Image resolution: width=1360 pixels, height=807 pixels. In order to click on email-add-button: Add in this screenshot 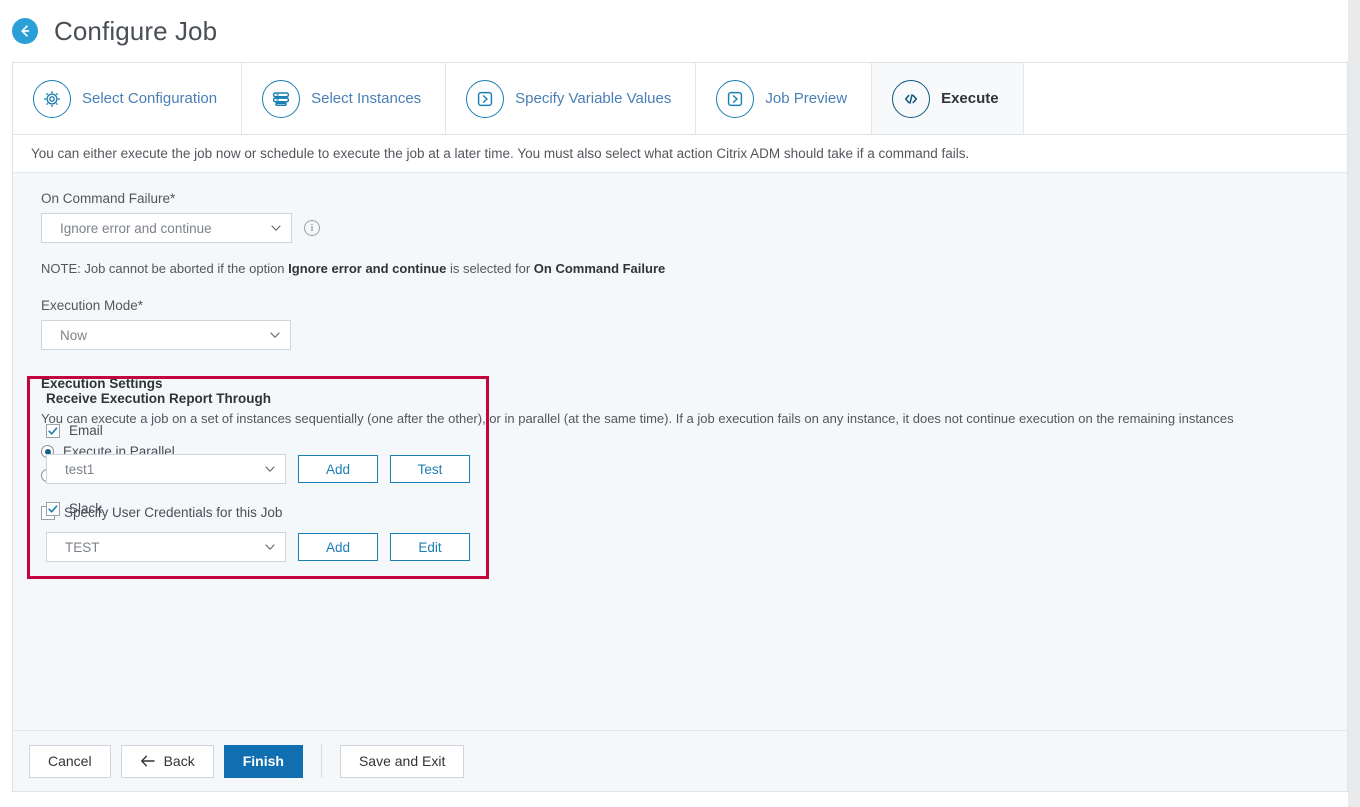, I will do `click(338, 469)`.